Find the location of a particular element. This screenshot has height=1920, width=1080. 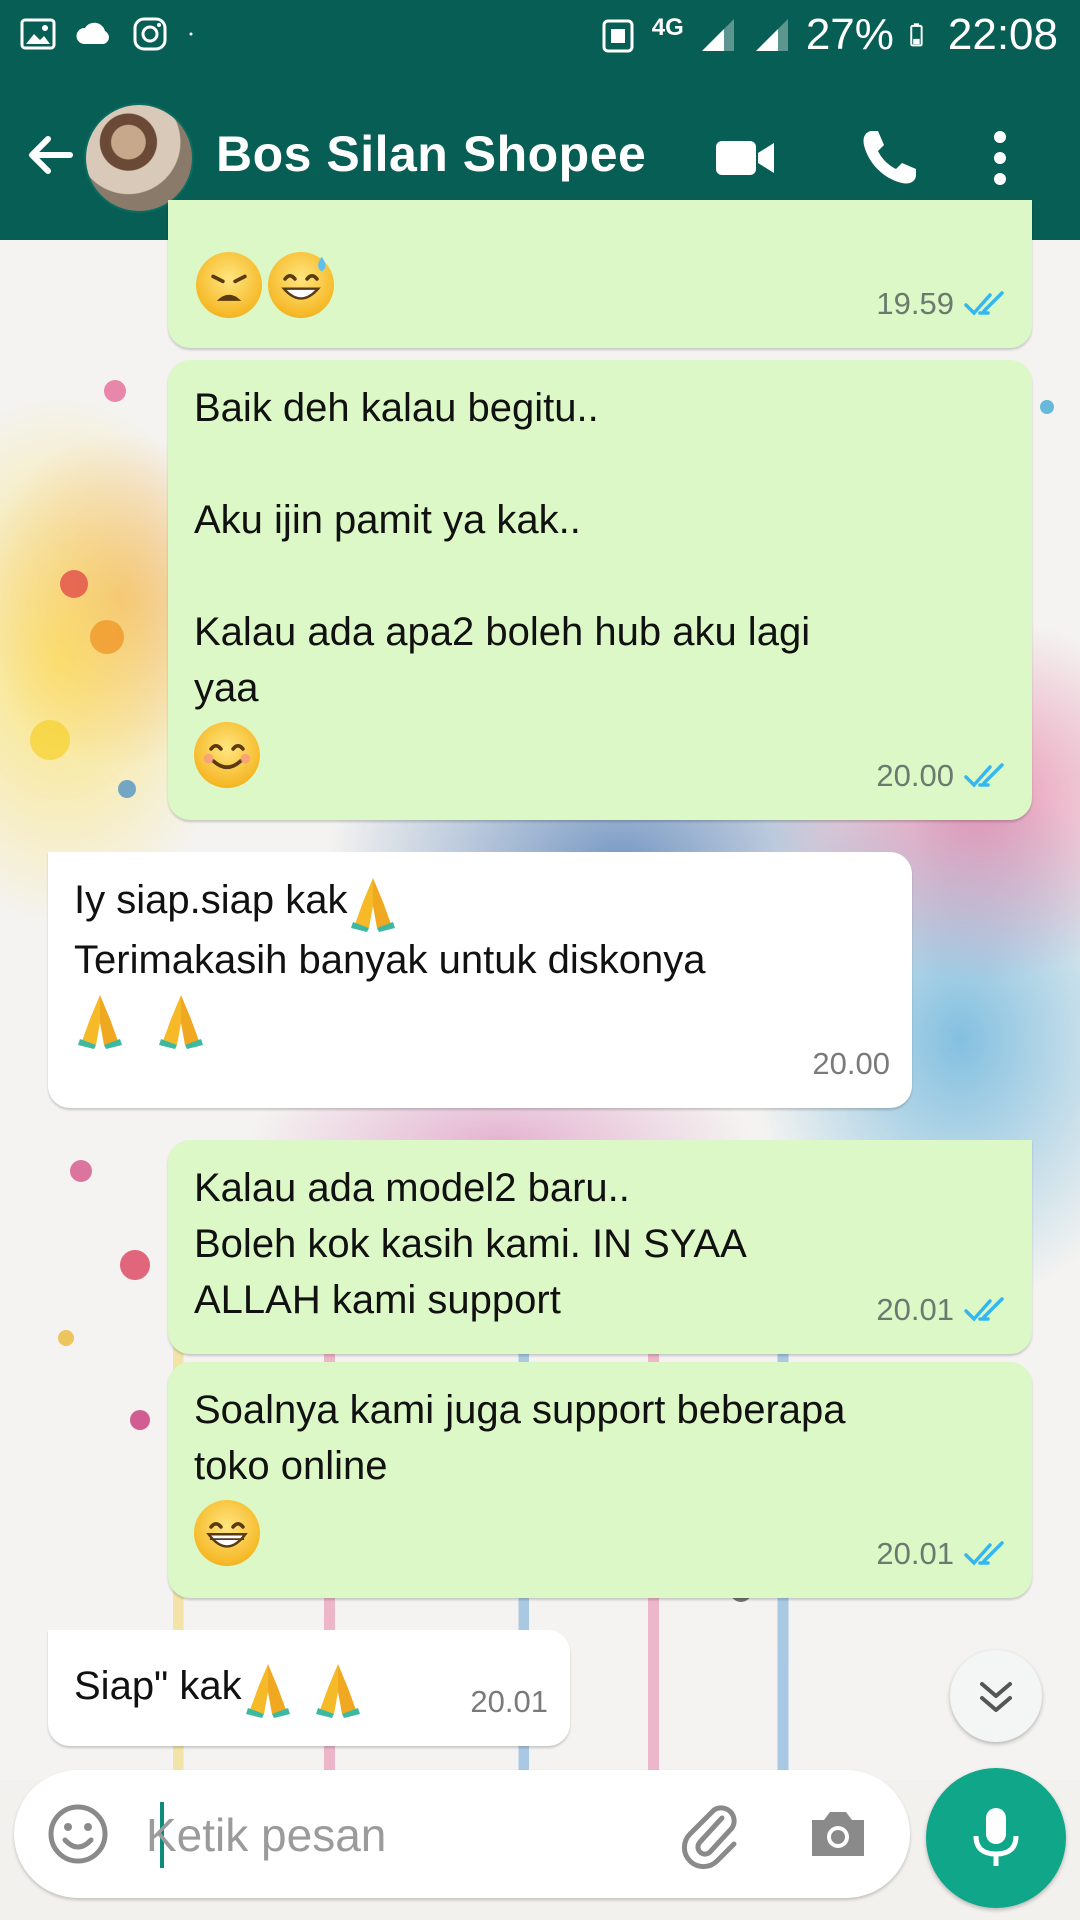

double-chevron-down-icon is located at coordinates (996, 1697).